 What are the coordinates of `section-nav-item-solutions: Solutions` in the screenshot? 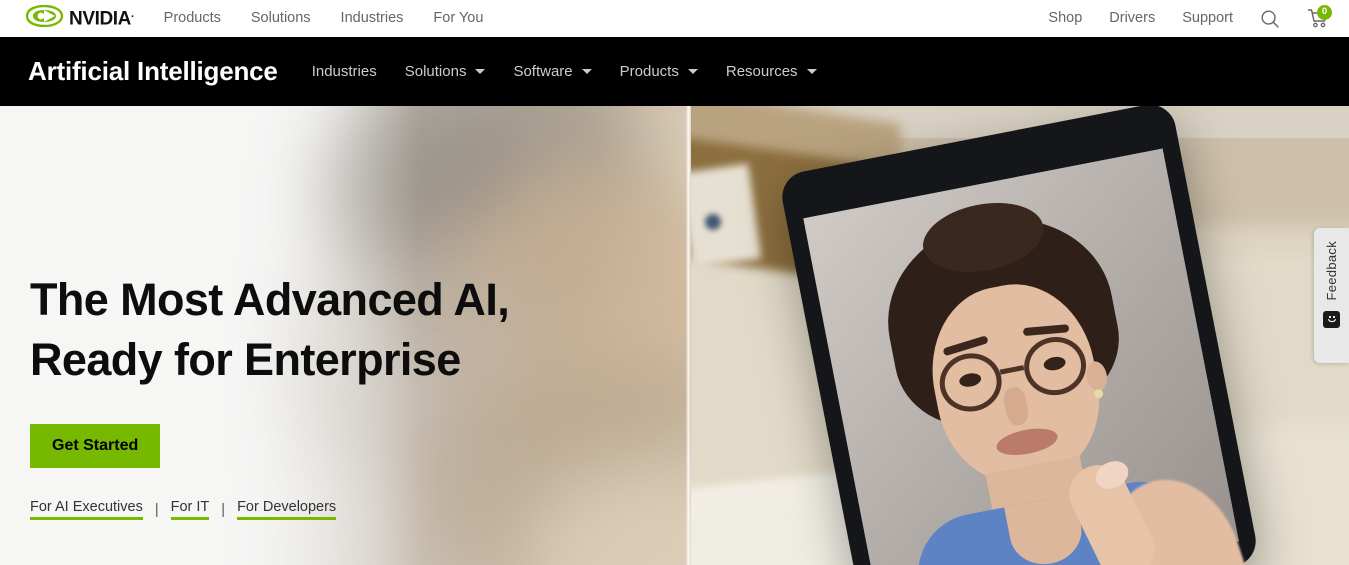 It's located at (445, 71).